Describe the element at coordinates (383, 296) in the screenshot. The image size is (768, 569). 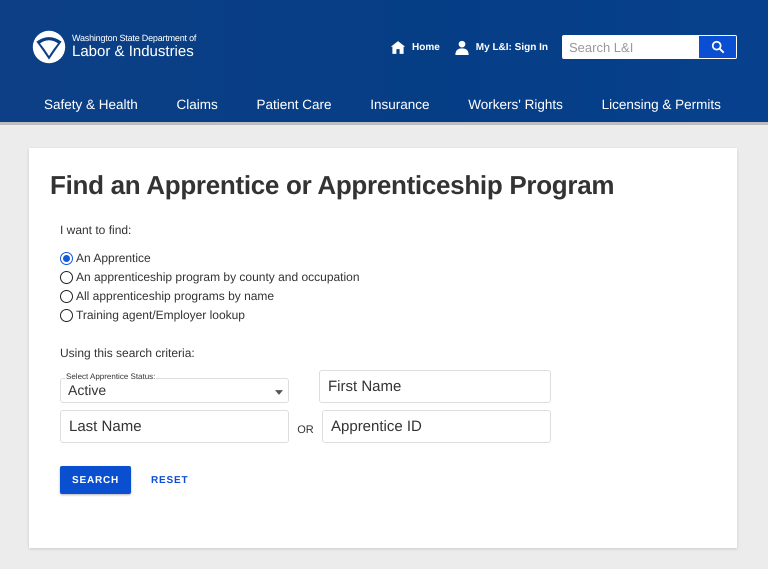
I see `radio-option: All apprenticeship programs by name` at that location.